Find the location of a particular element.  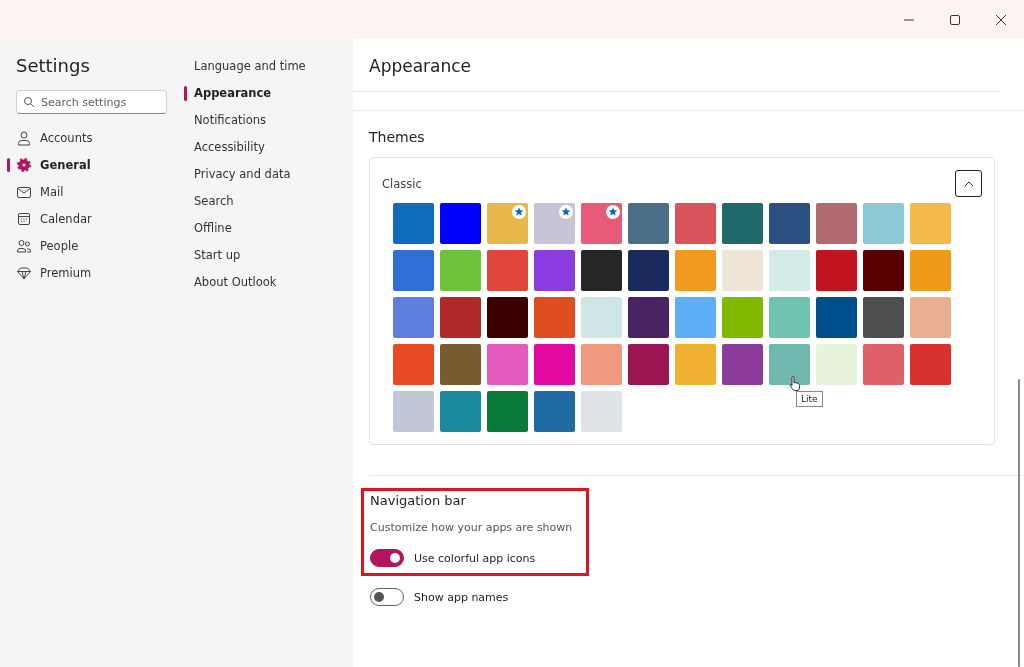

subnav-item: Language and time is located at coordinates (245, 72).